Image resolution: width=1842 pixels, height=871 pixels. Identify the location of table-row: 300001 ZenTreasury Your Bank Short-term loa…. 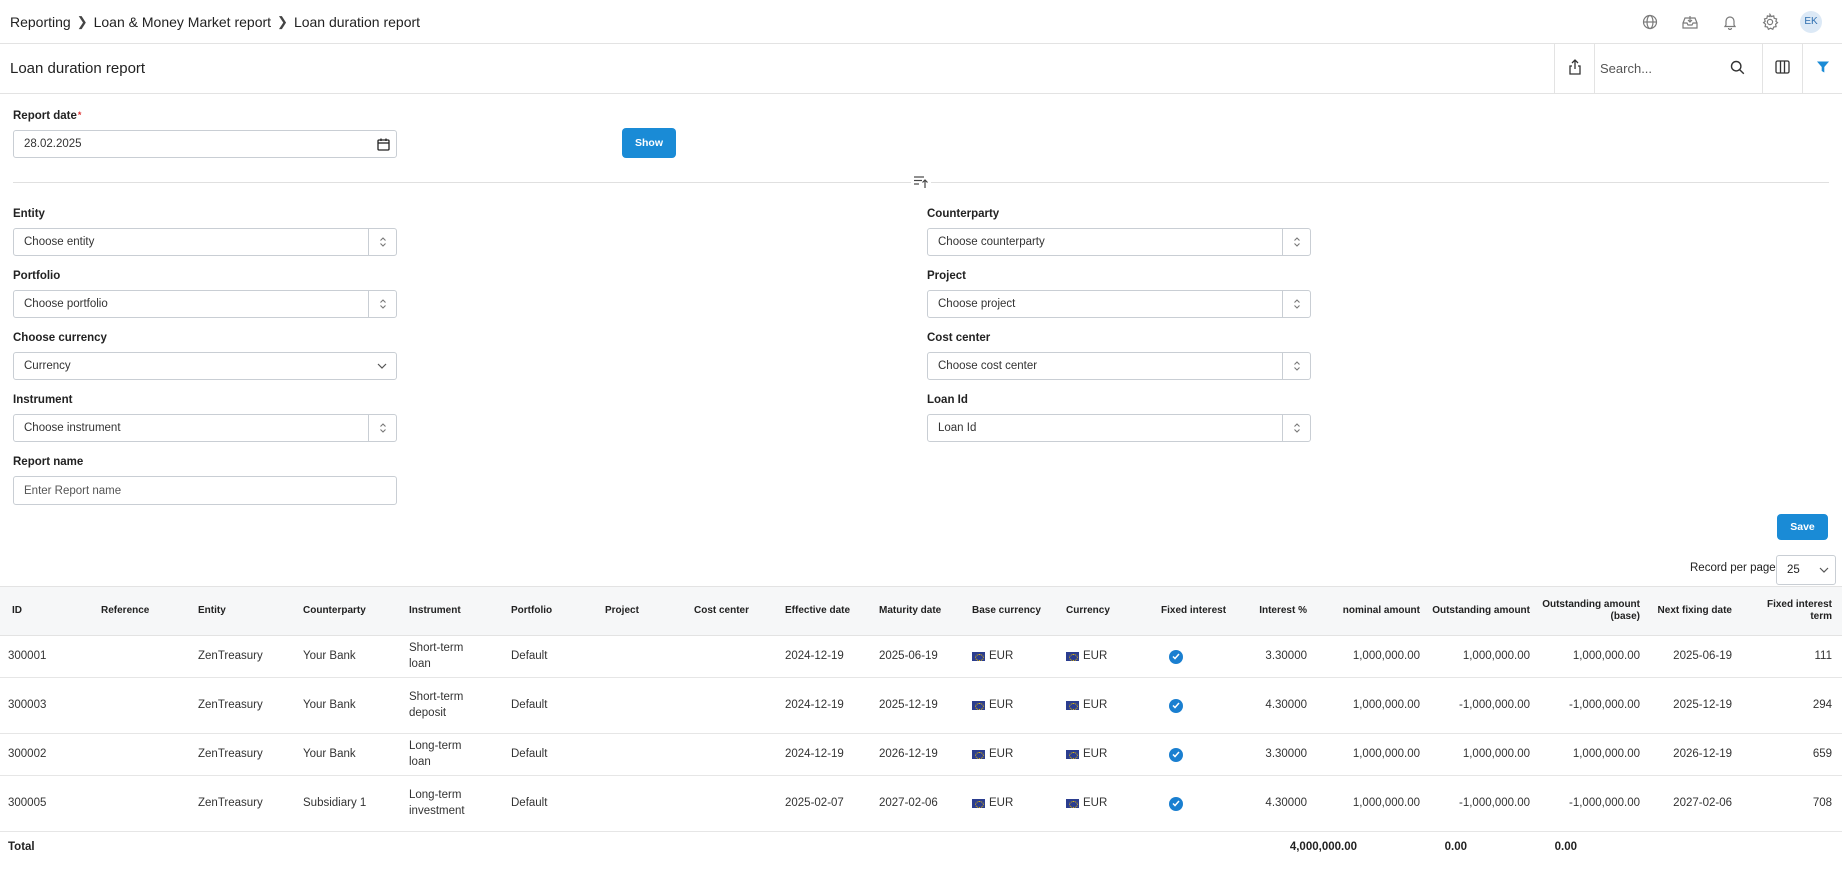
(921, 657).